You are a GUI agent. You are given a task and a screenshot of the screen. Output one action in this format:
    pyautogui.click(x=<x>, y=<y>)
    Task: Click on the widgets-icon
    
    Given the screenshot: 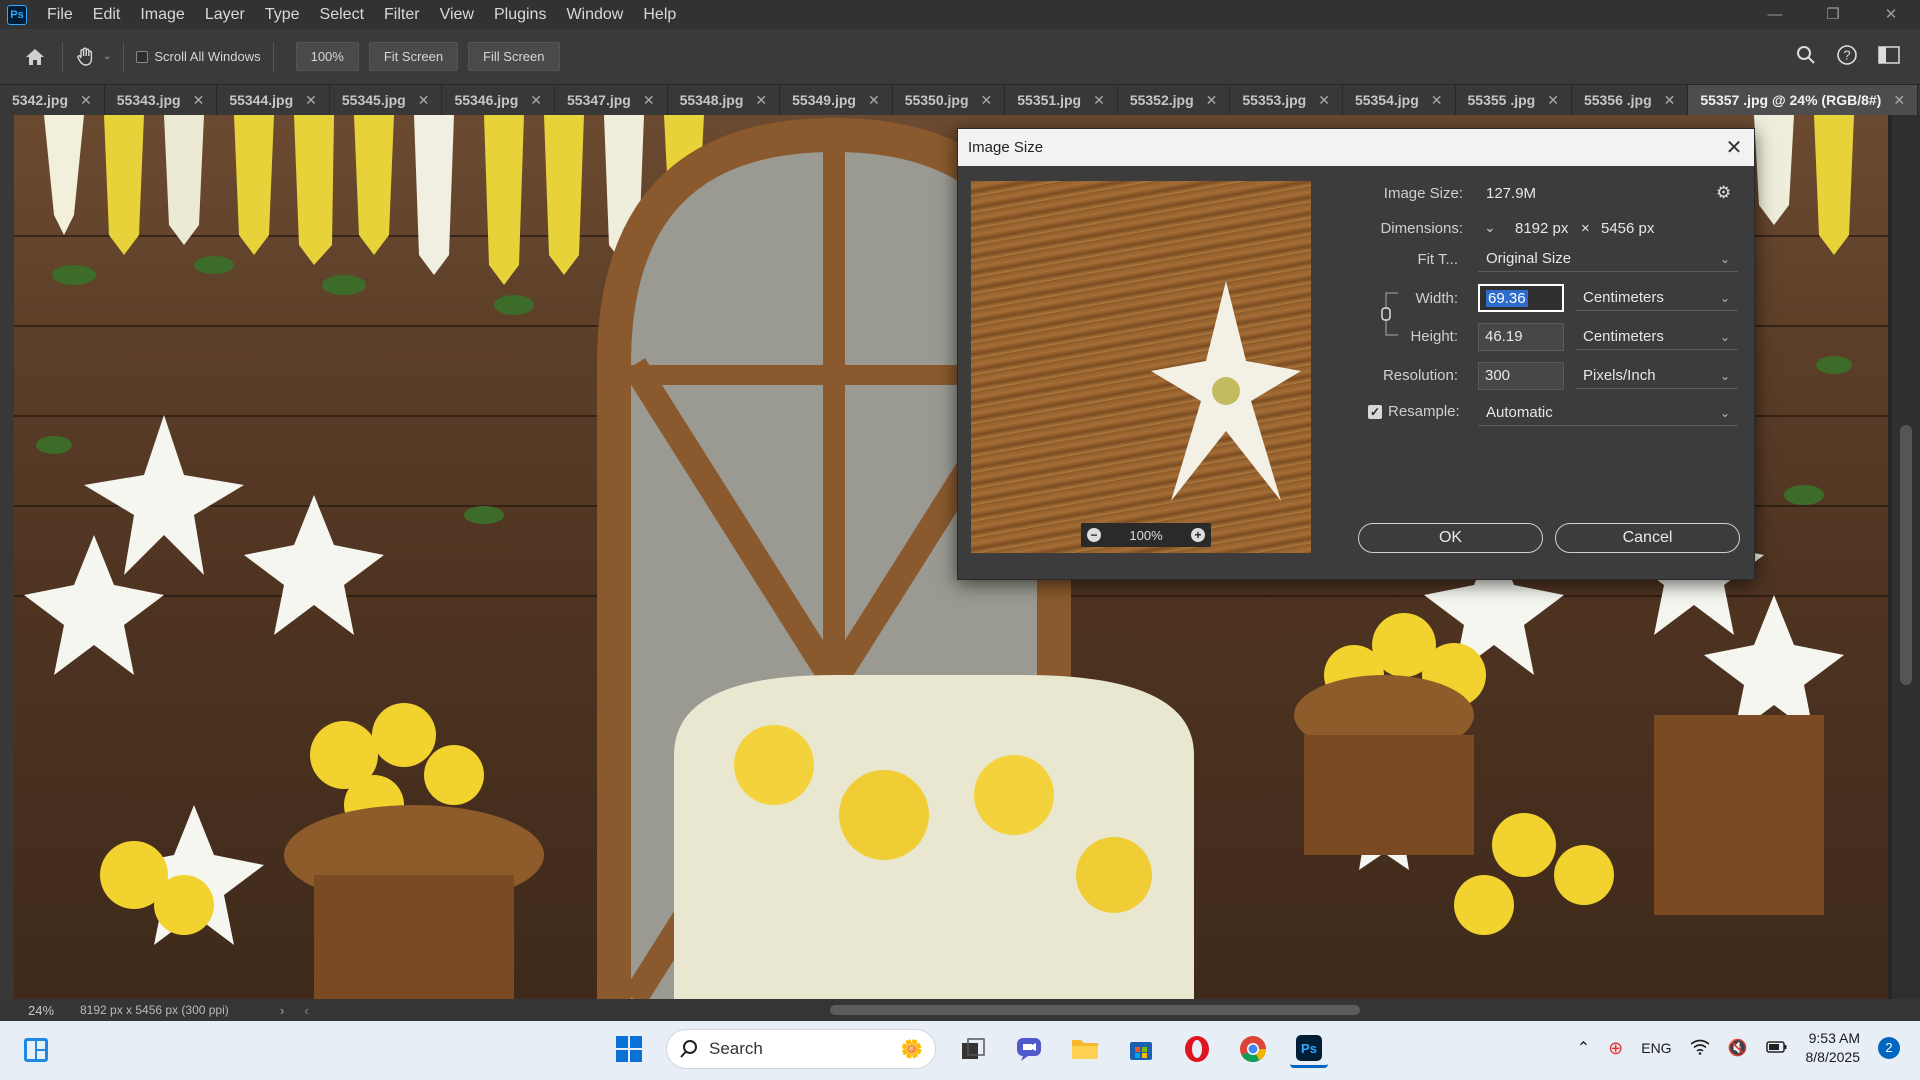 What is the action you would take?
    pyautogui.click(x=36, y=1050)
    